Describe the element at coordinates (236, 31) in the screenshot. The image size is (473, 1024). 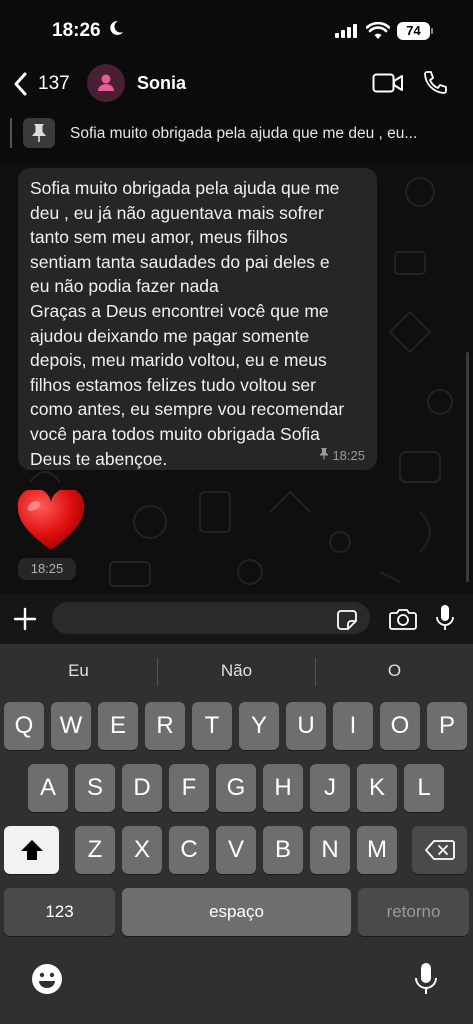
I see `status-bar: 18:26 74` at that location.